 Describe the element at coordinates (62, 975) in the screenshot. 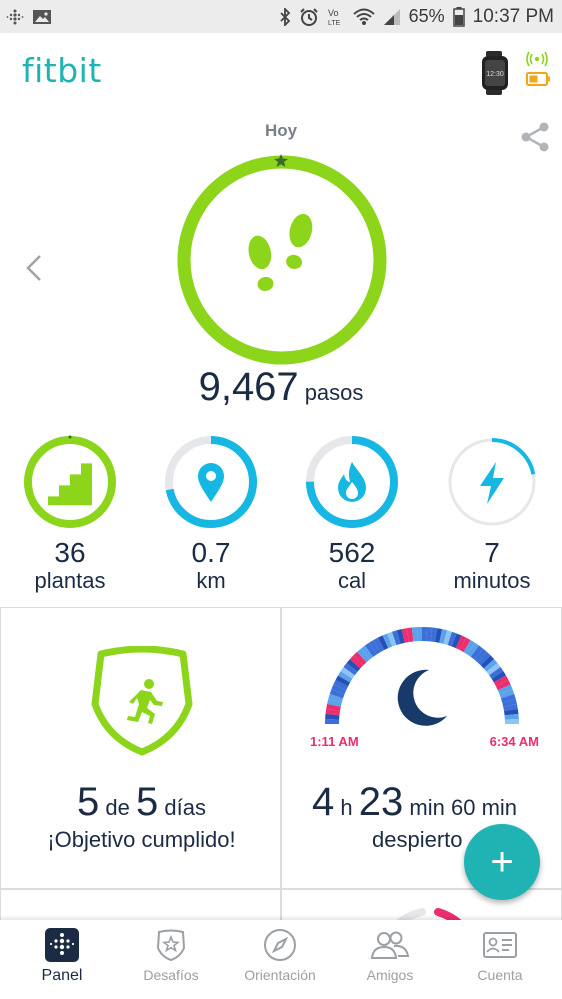

I see `nav-panel-label: Panel` at that location.